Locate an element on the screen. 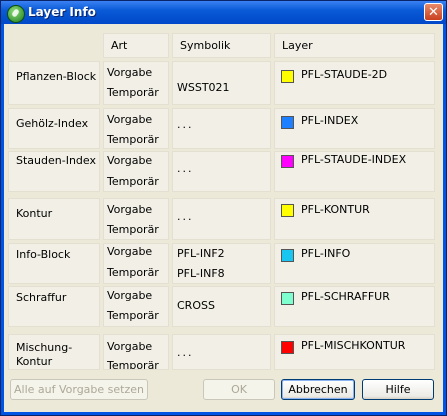  ok-button: OK is located at coordinates (239, 389).